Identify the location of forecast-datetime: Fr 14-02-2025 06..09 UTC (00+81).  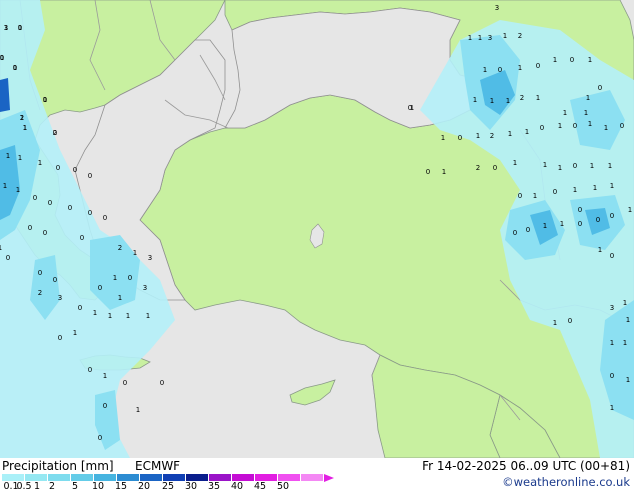
(526, 466).